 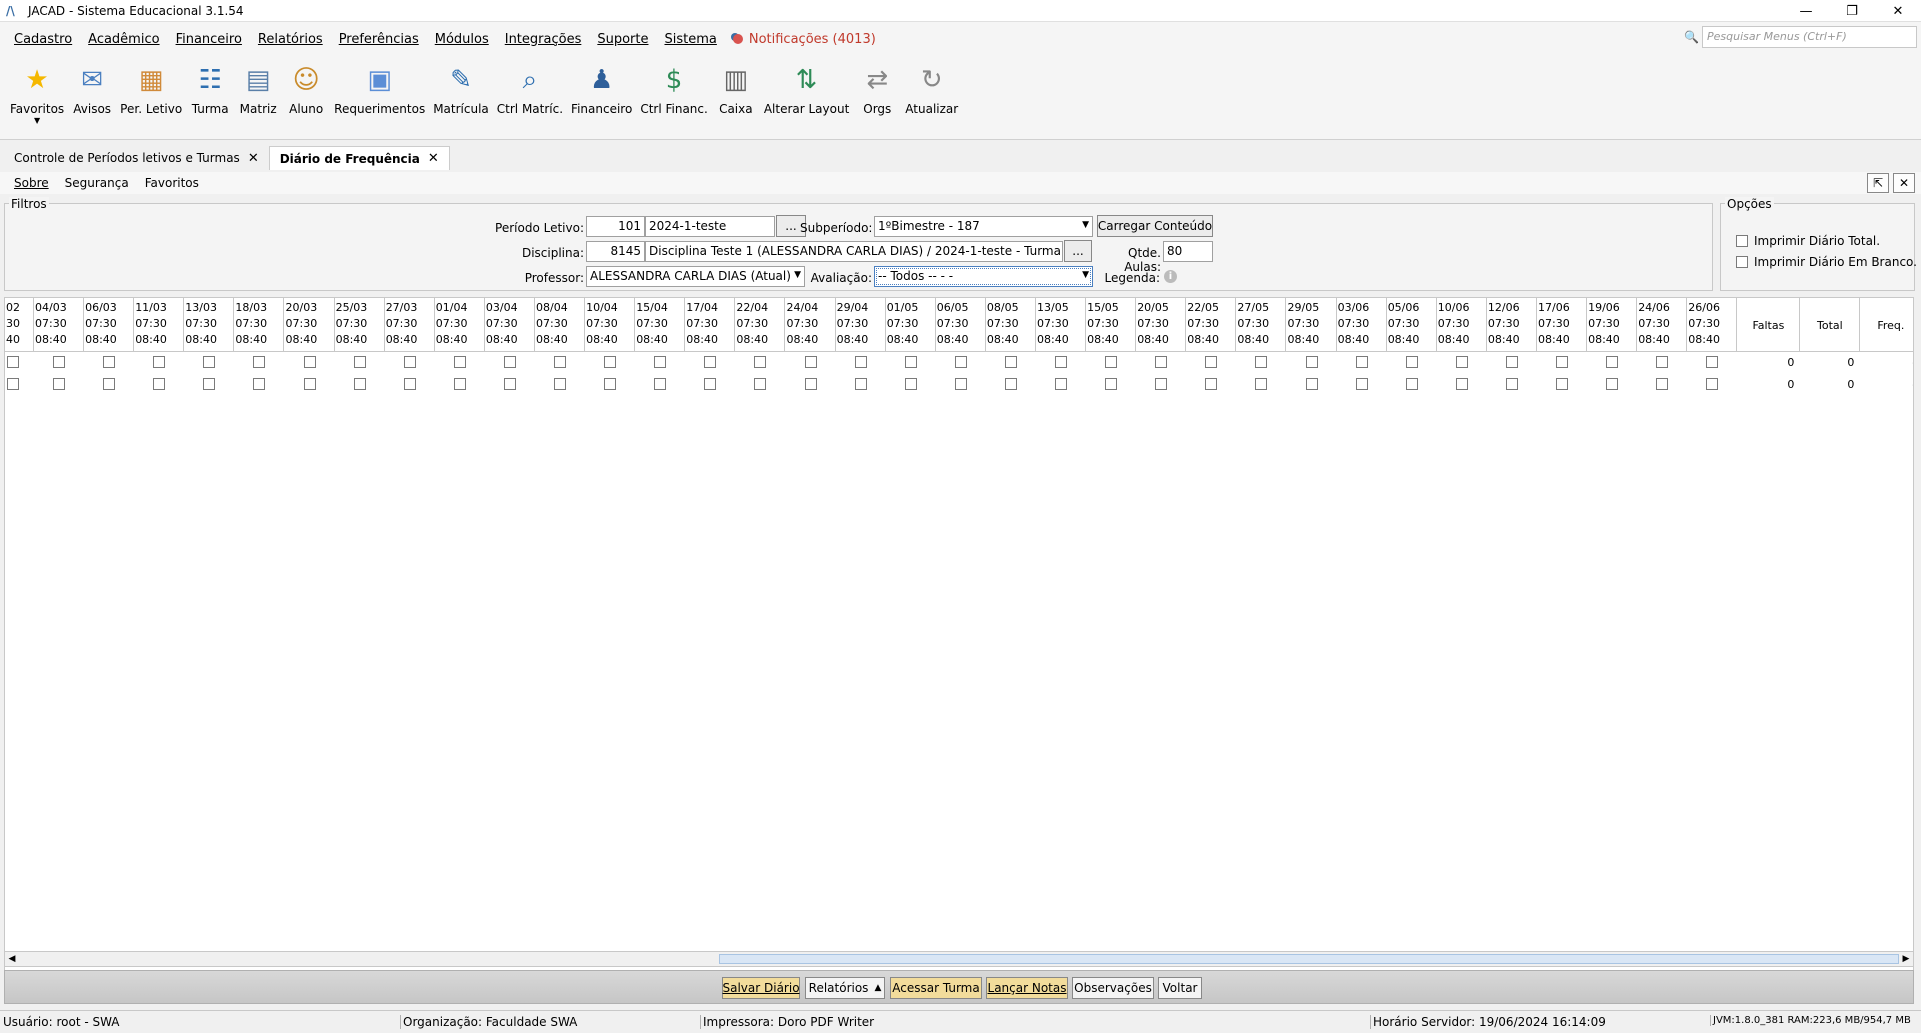 I want to click on notifications-menu: Notificações (4013), so click(x=804, y=39).